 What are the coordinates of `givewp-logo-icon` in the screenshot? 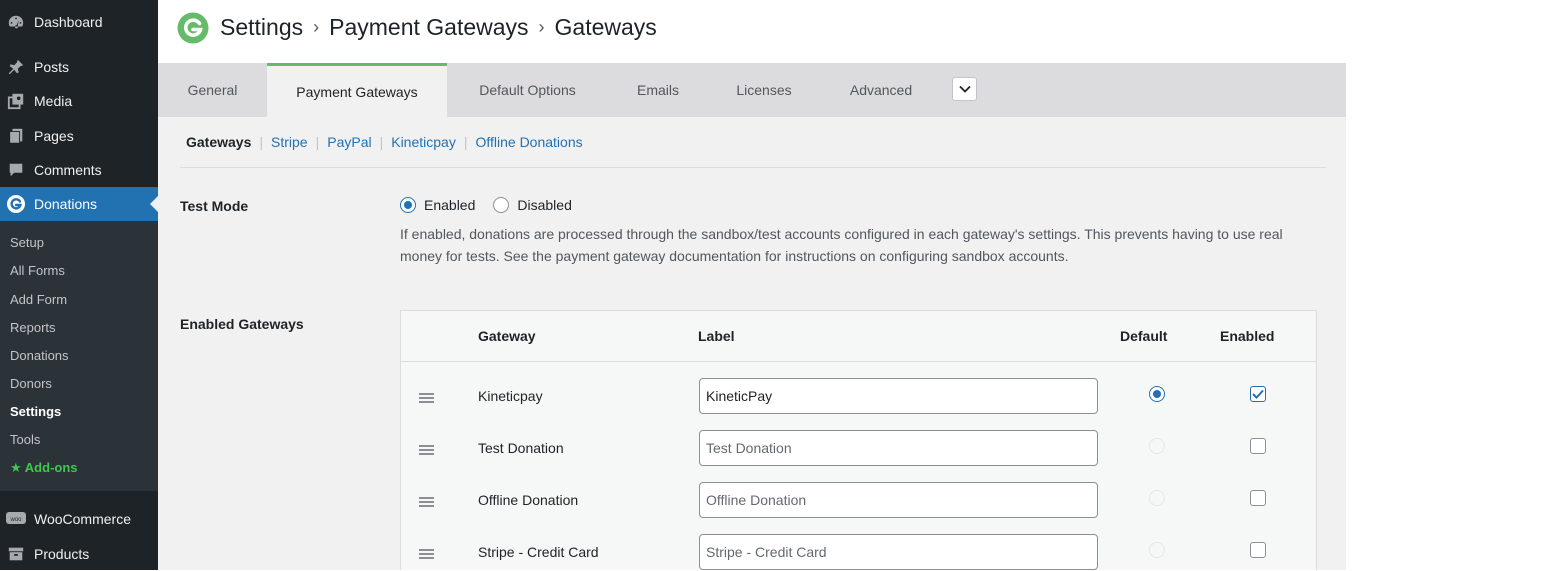 It's located at (193, 28).